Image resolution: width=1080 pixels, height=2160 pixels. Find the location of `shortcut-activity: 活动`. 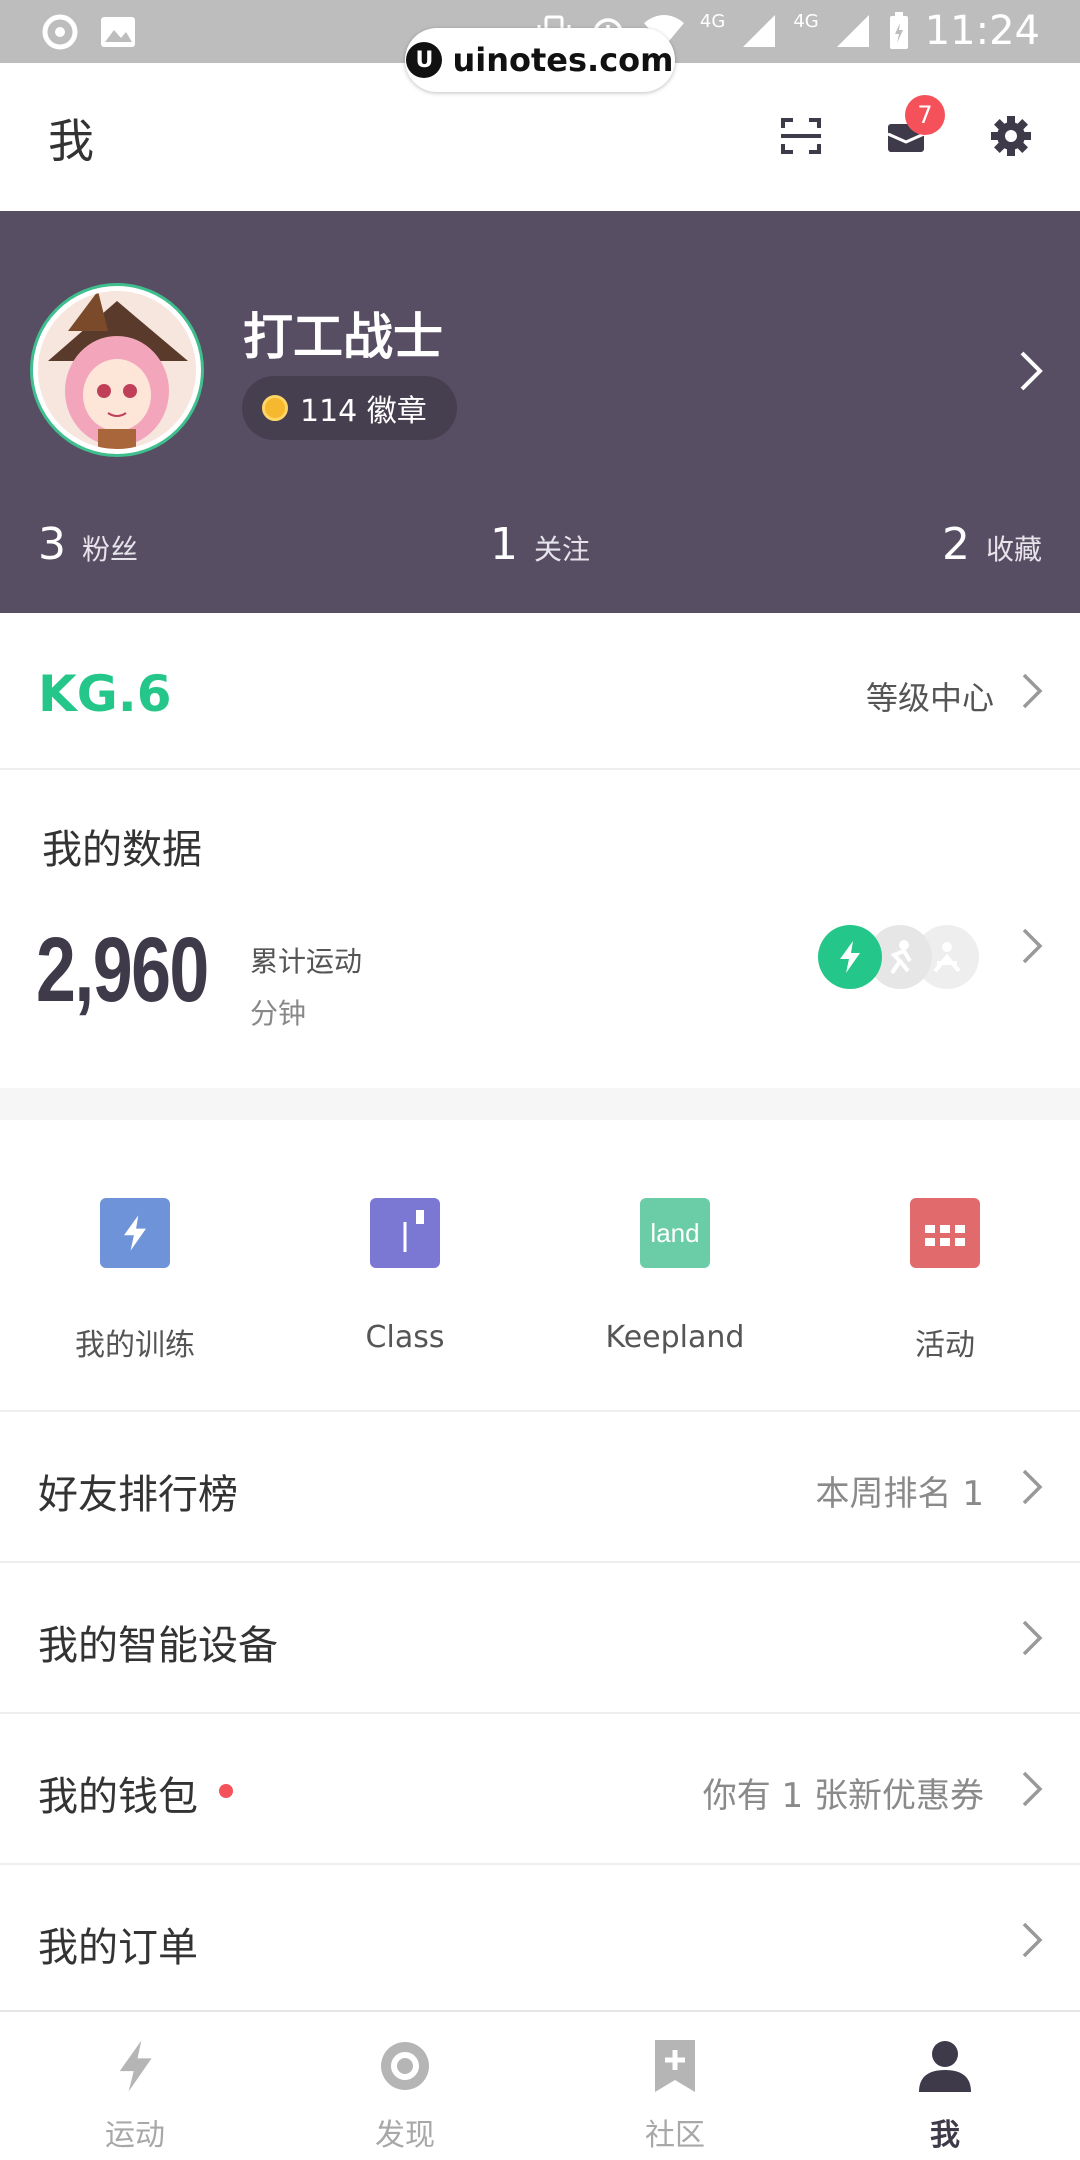

shortcut-activity: 活动 is located at coordinates (945, 1266).